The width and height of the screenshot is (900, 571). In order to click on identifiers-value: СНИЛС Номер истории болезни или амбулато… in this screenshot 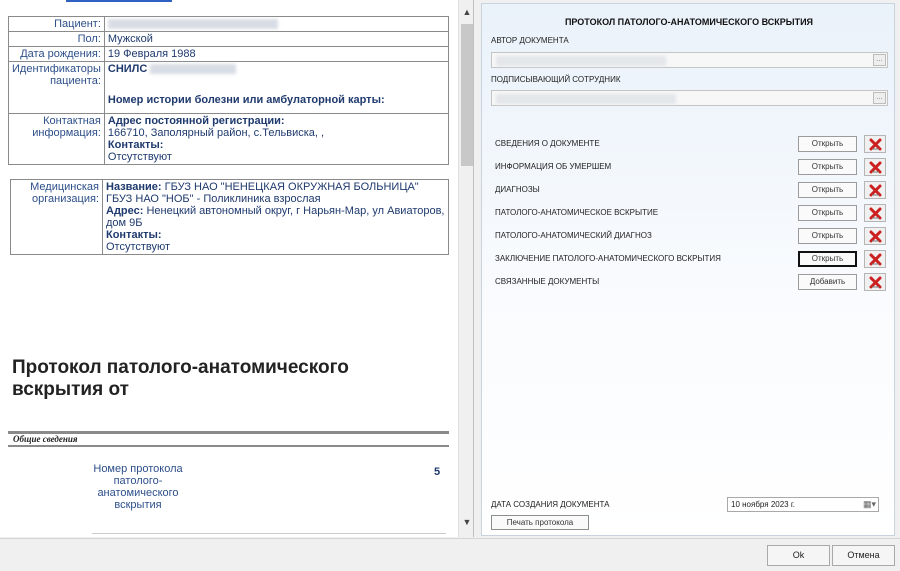, I will do `click(276, 87)`.